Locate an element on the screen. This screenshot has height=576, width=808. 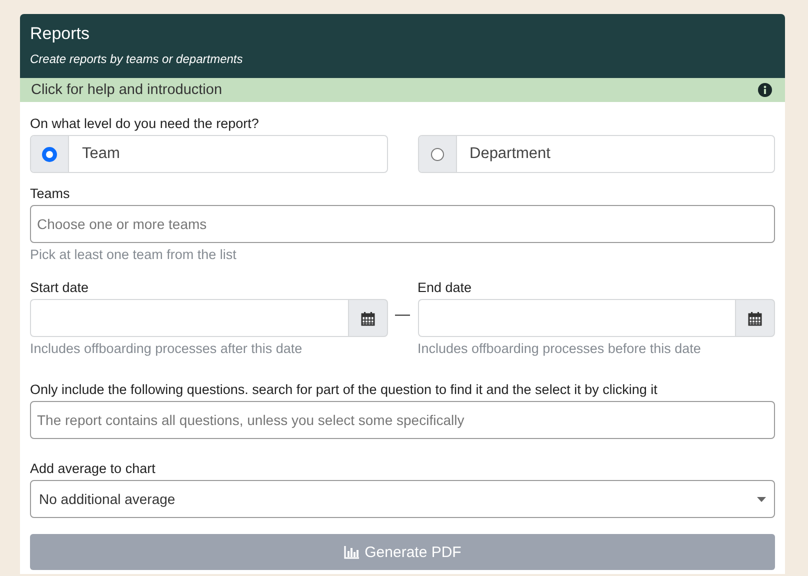
help-text: Pick at least one team from the list is located at coordinates (134, 254).